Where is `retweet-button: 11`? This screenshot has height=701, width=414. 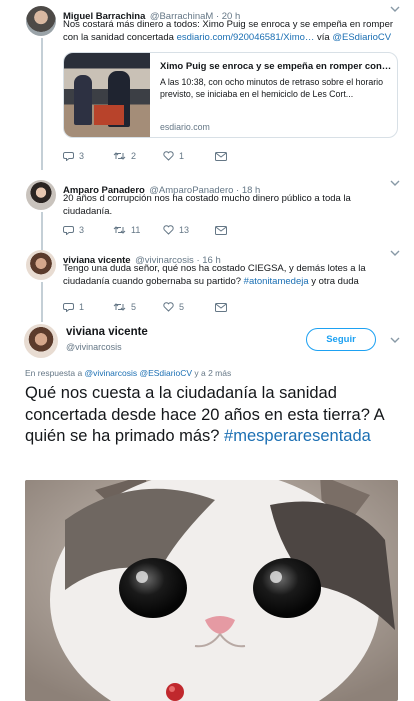 retweet-button: 11 is located at coordinates (138, 230).